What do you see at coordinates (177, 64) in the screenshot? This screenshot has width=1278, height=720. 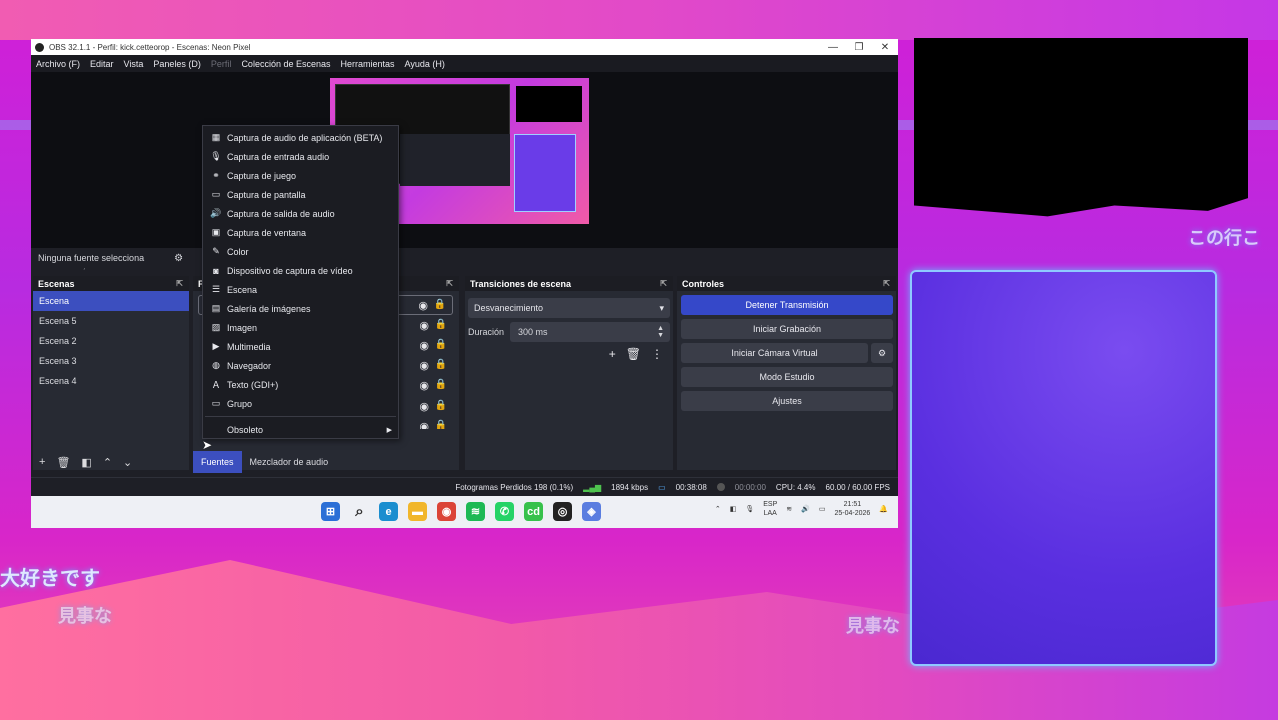 I see `menu-docks: Paneles (D)` at bounding box center [177, 64].